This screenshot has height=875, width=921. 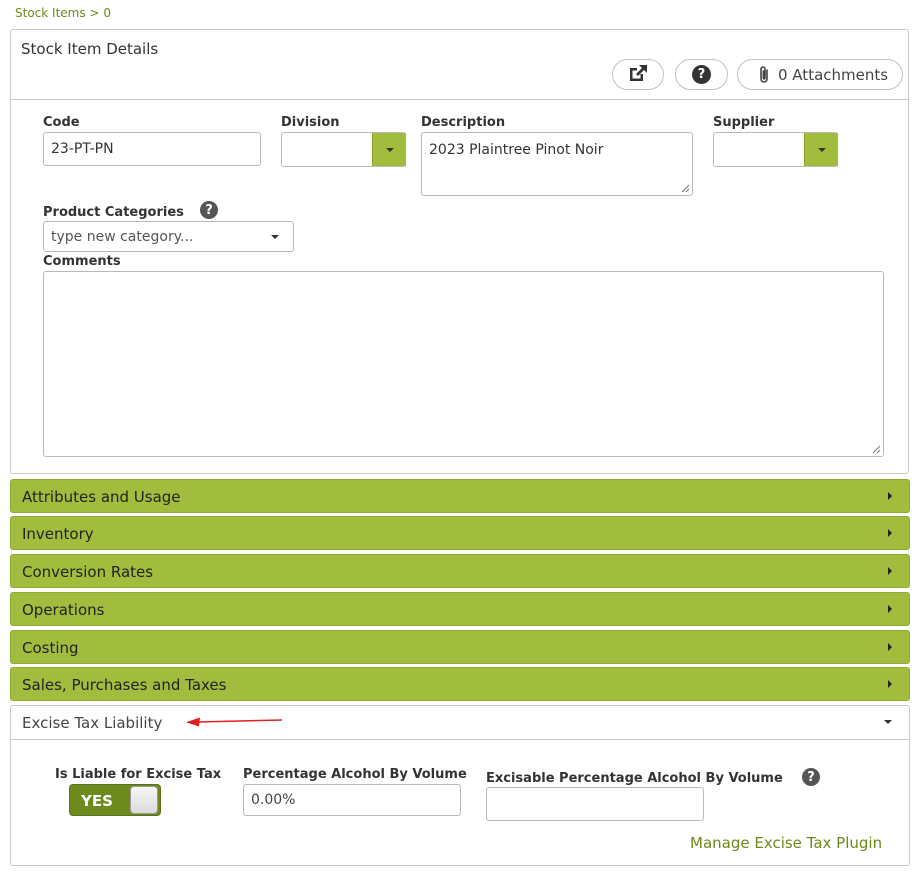 I want to click on section-attributes-and-usage: Attributes and Usage, so click(x=460, y=496).